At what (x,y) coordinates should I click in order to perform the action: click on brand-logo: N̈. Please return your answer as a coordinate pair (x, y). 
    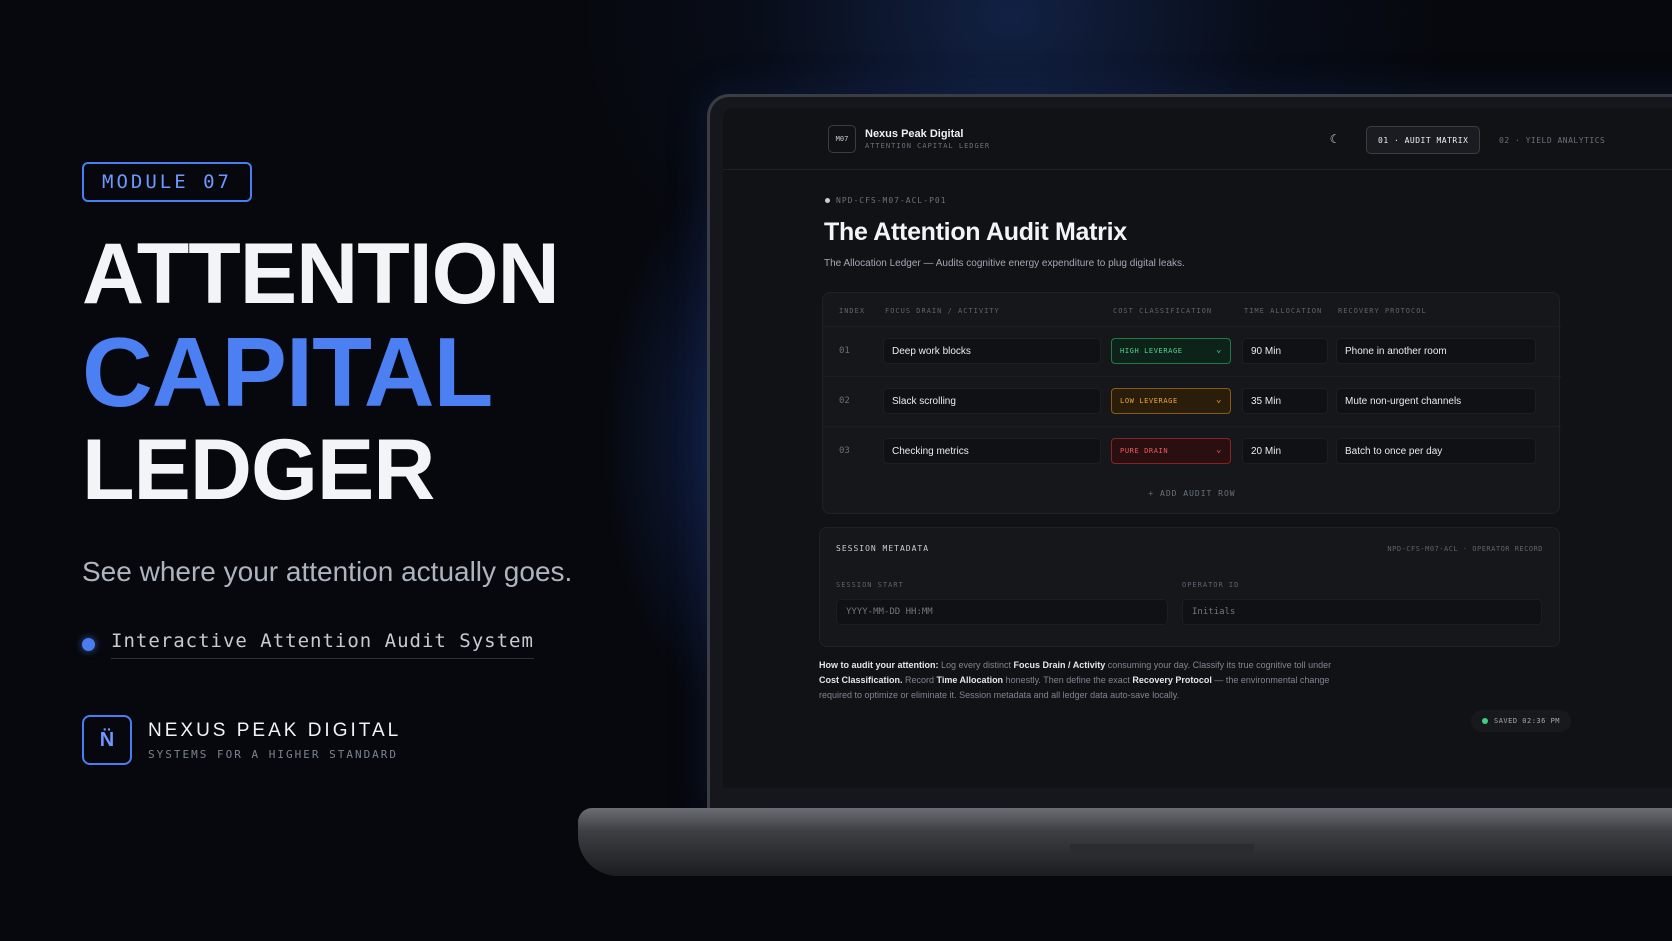
    Looking at the image, I should click on (107, 740).